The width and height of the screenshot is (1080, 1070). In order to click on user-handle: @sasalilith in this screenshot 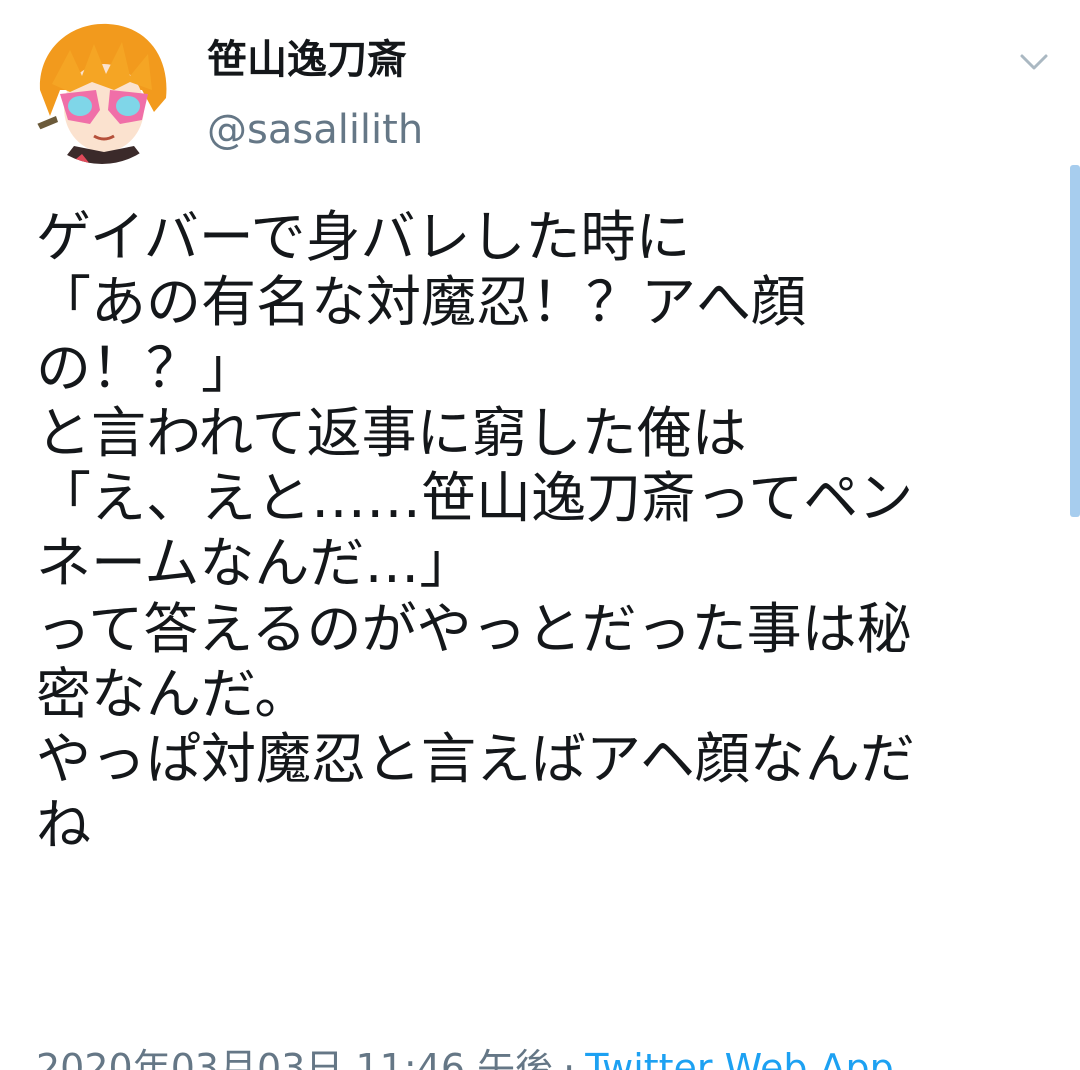, I will do `click(315, 130)`.